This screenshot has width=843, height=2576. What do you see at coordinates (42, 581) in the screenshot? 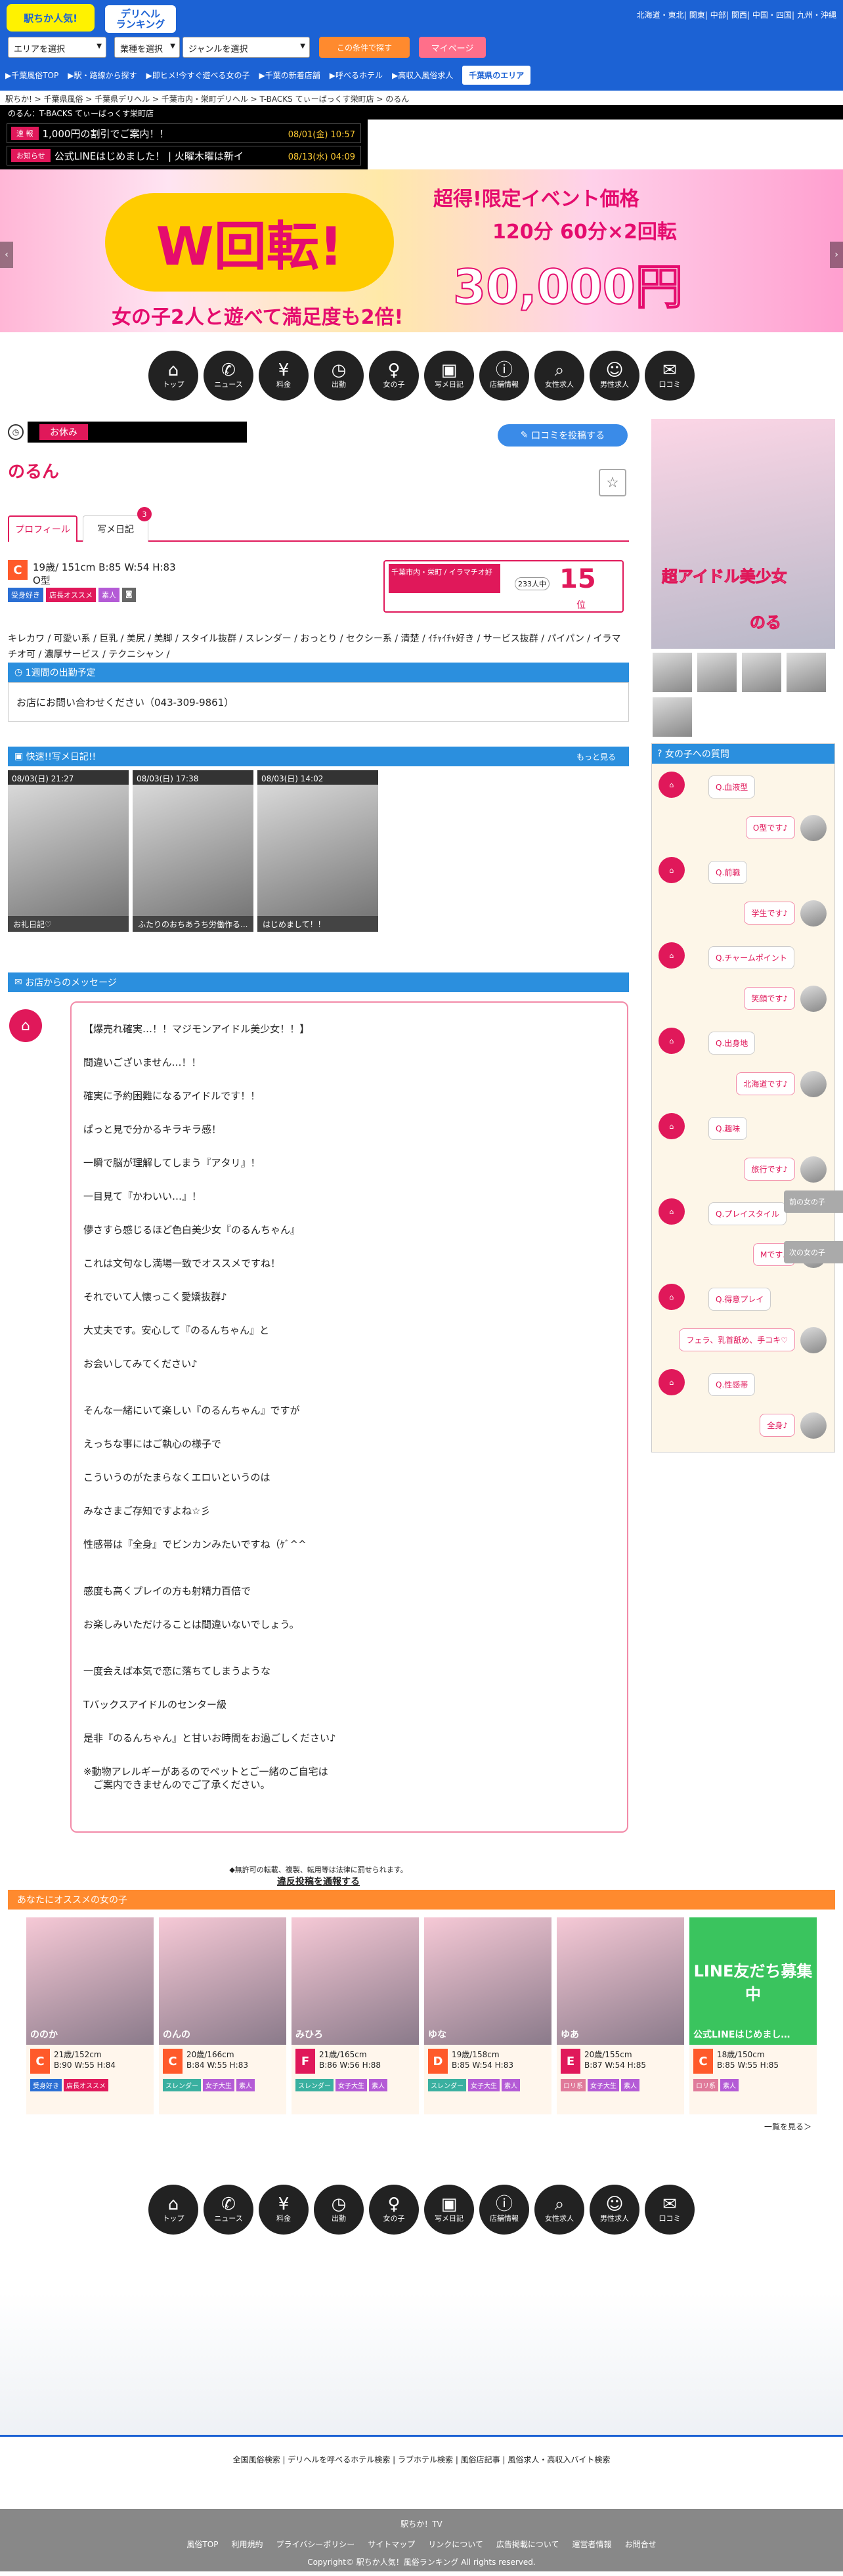
I see `girl-blood-type: O型` at bounding box center [42, 581].